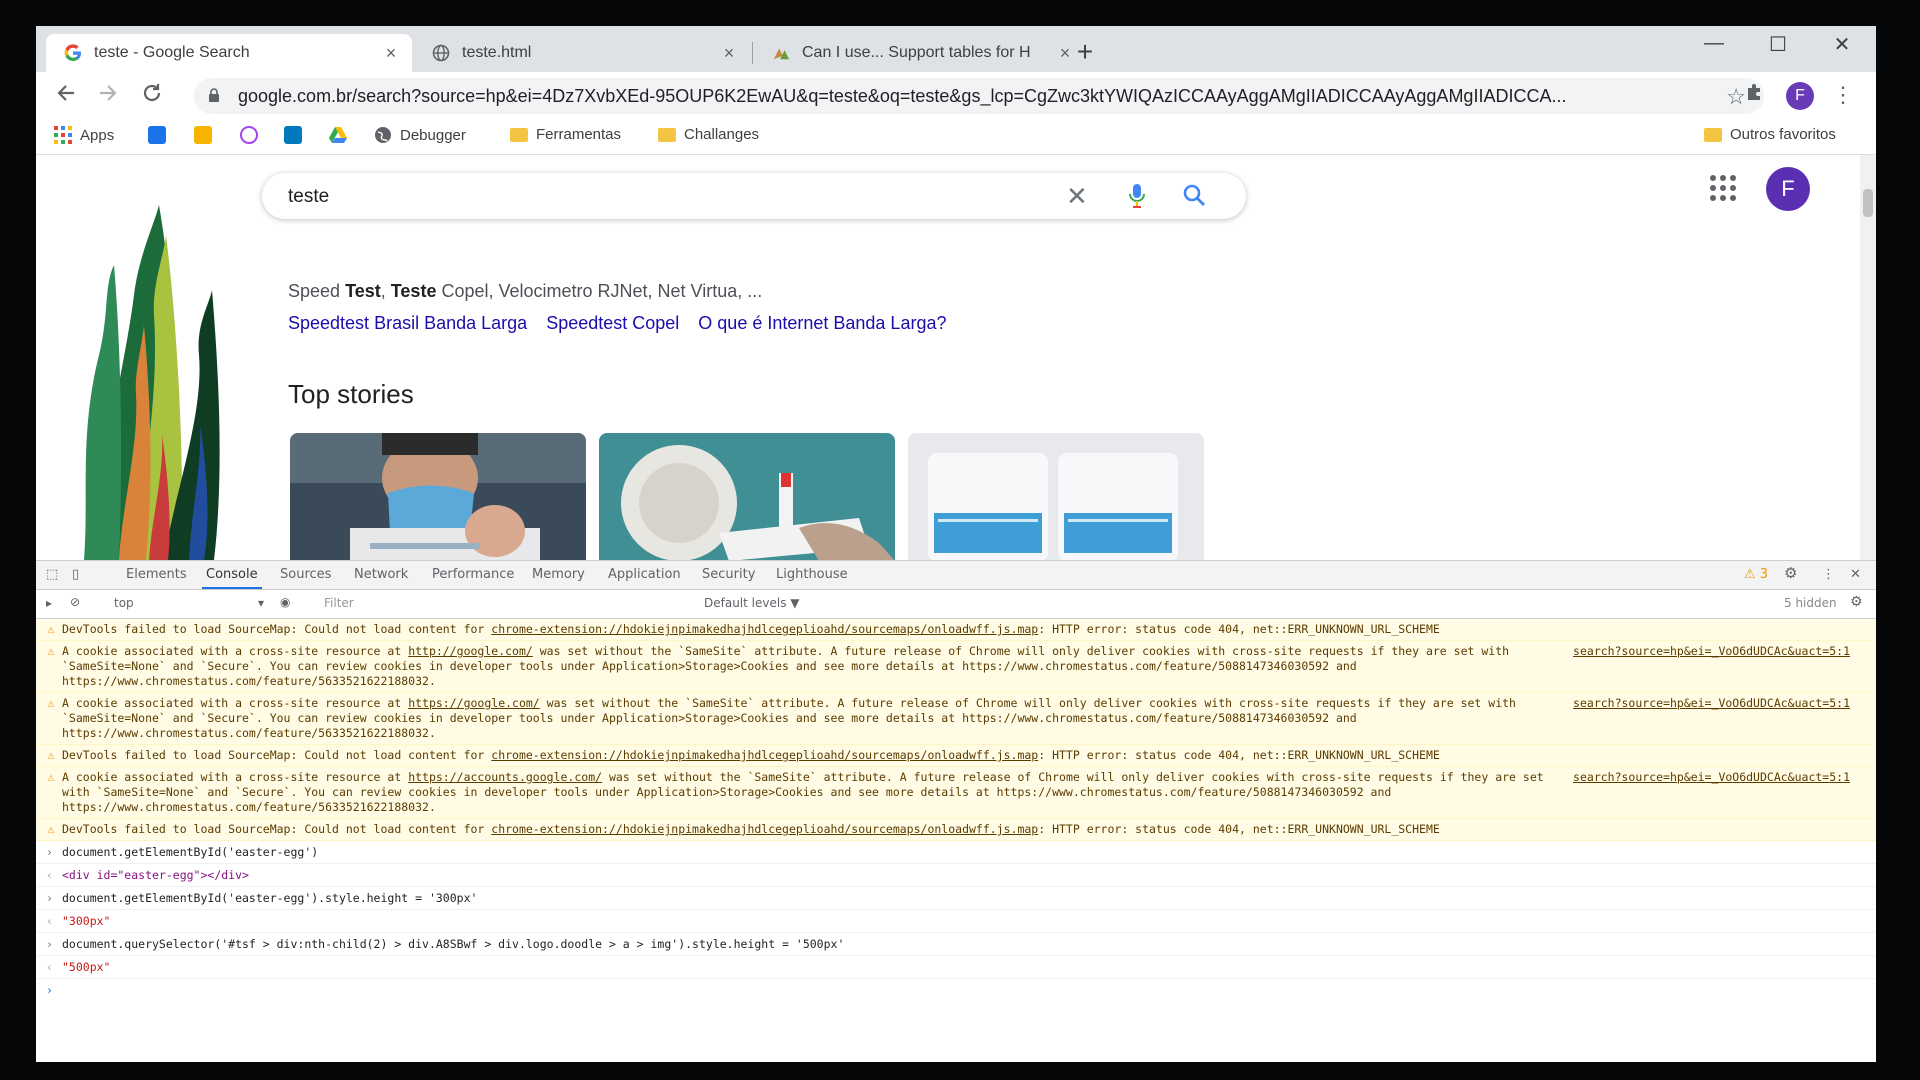 Image resolution: width=1920 pixels, height=1080 pixels. I want to click on devtools-tab-sources: Sources, so click(305, 574).